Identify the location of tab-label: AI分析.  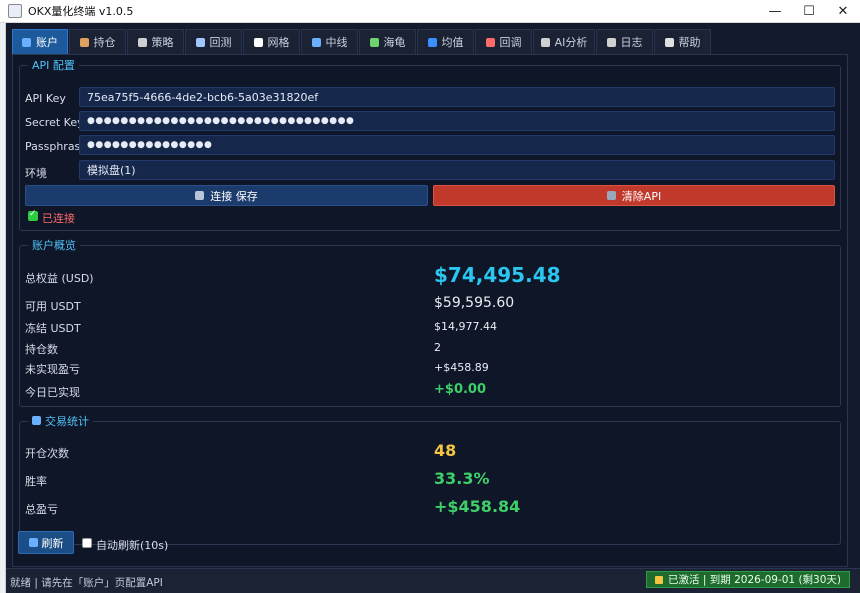
(571, 42).